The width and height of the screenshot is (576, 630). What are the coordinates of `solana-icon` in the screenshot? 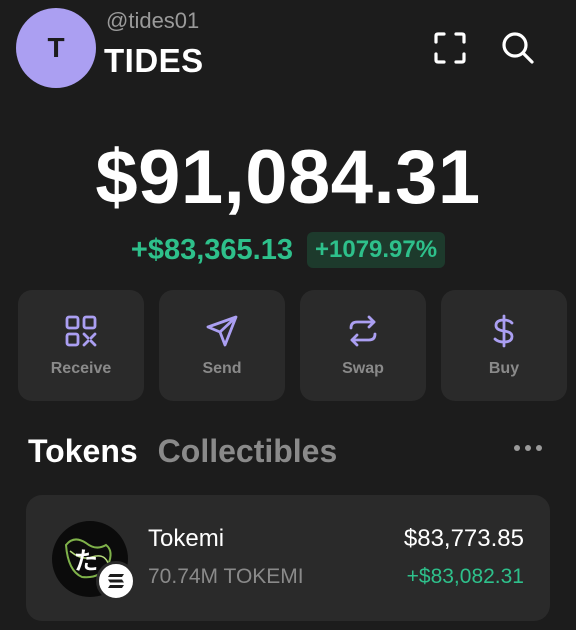 It's located at (116, 581).